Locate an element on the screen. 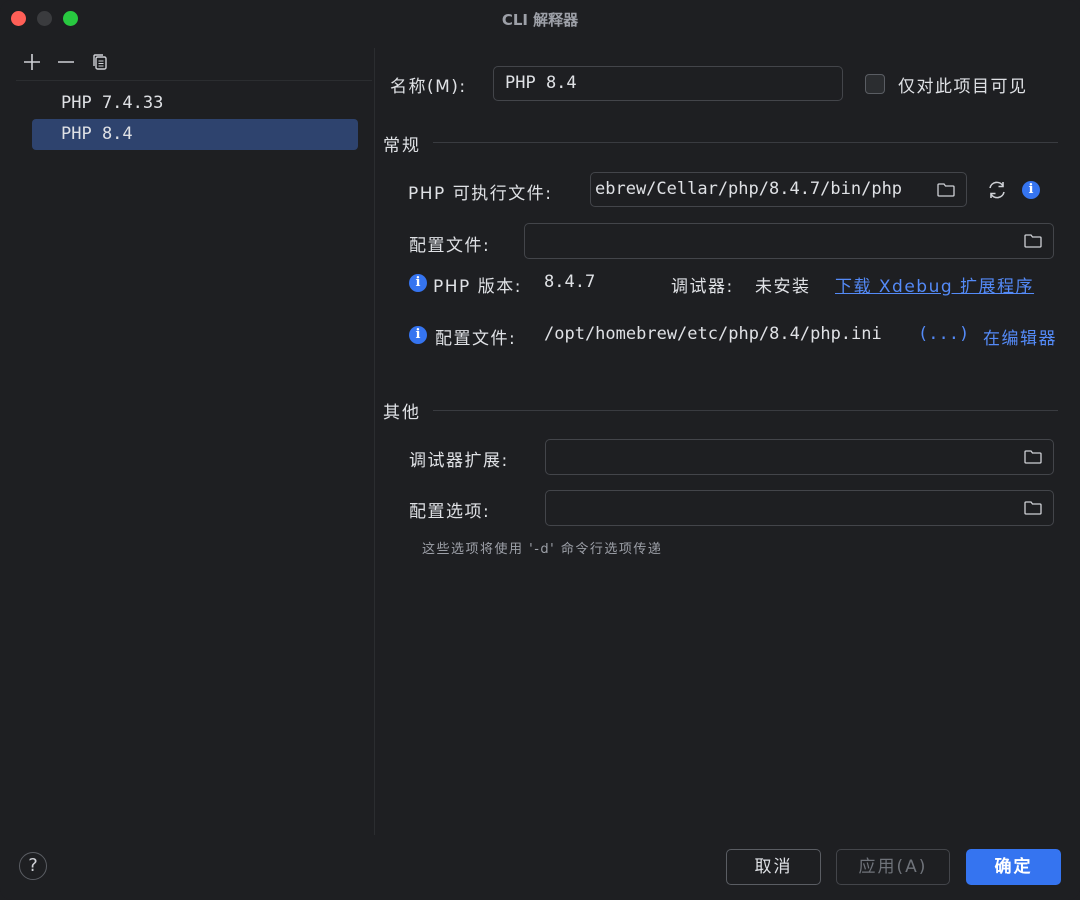 This screenshot has width=1080, height=900. php-version-label: PHP 版本: is located at coordinates (477, 287).